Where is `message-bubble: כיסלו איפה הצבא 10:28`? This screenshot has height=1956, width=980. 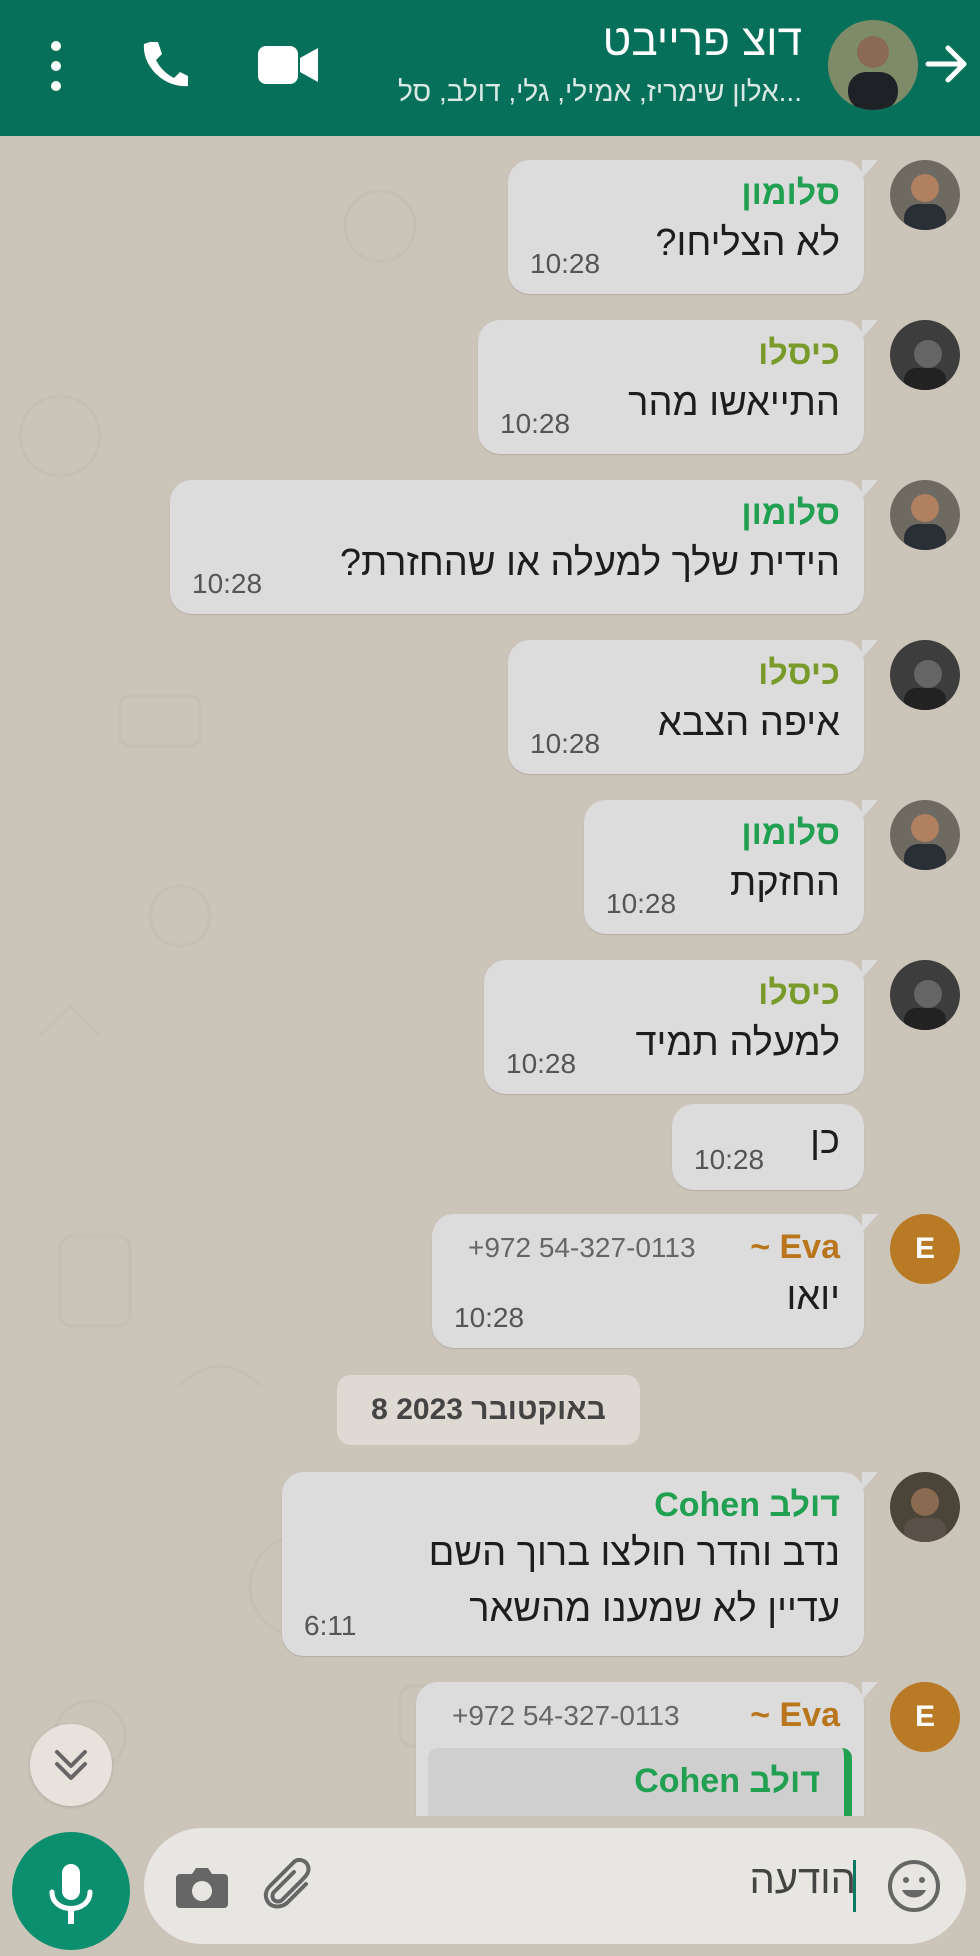
message-bubble: כיסלו איפה הצבא 10:28 is located at coordinates (693, 707).